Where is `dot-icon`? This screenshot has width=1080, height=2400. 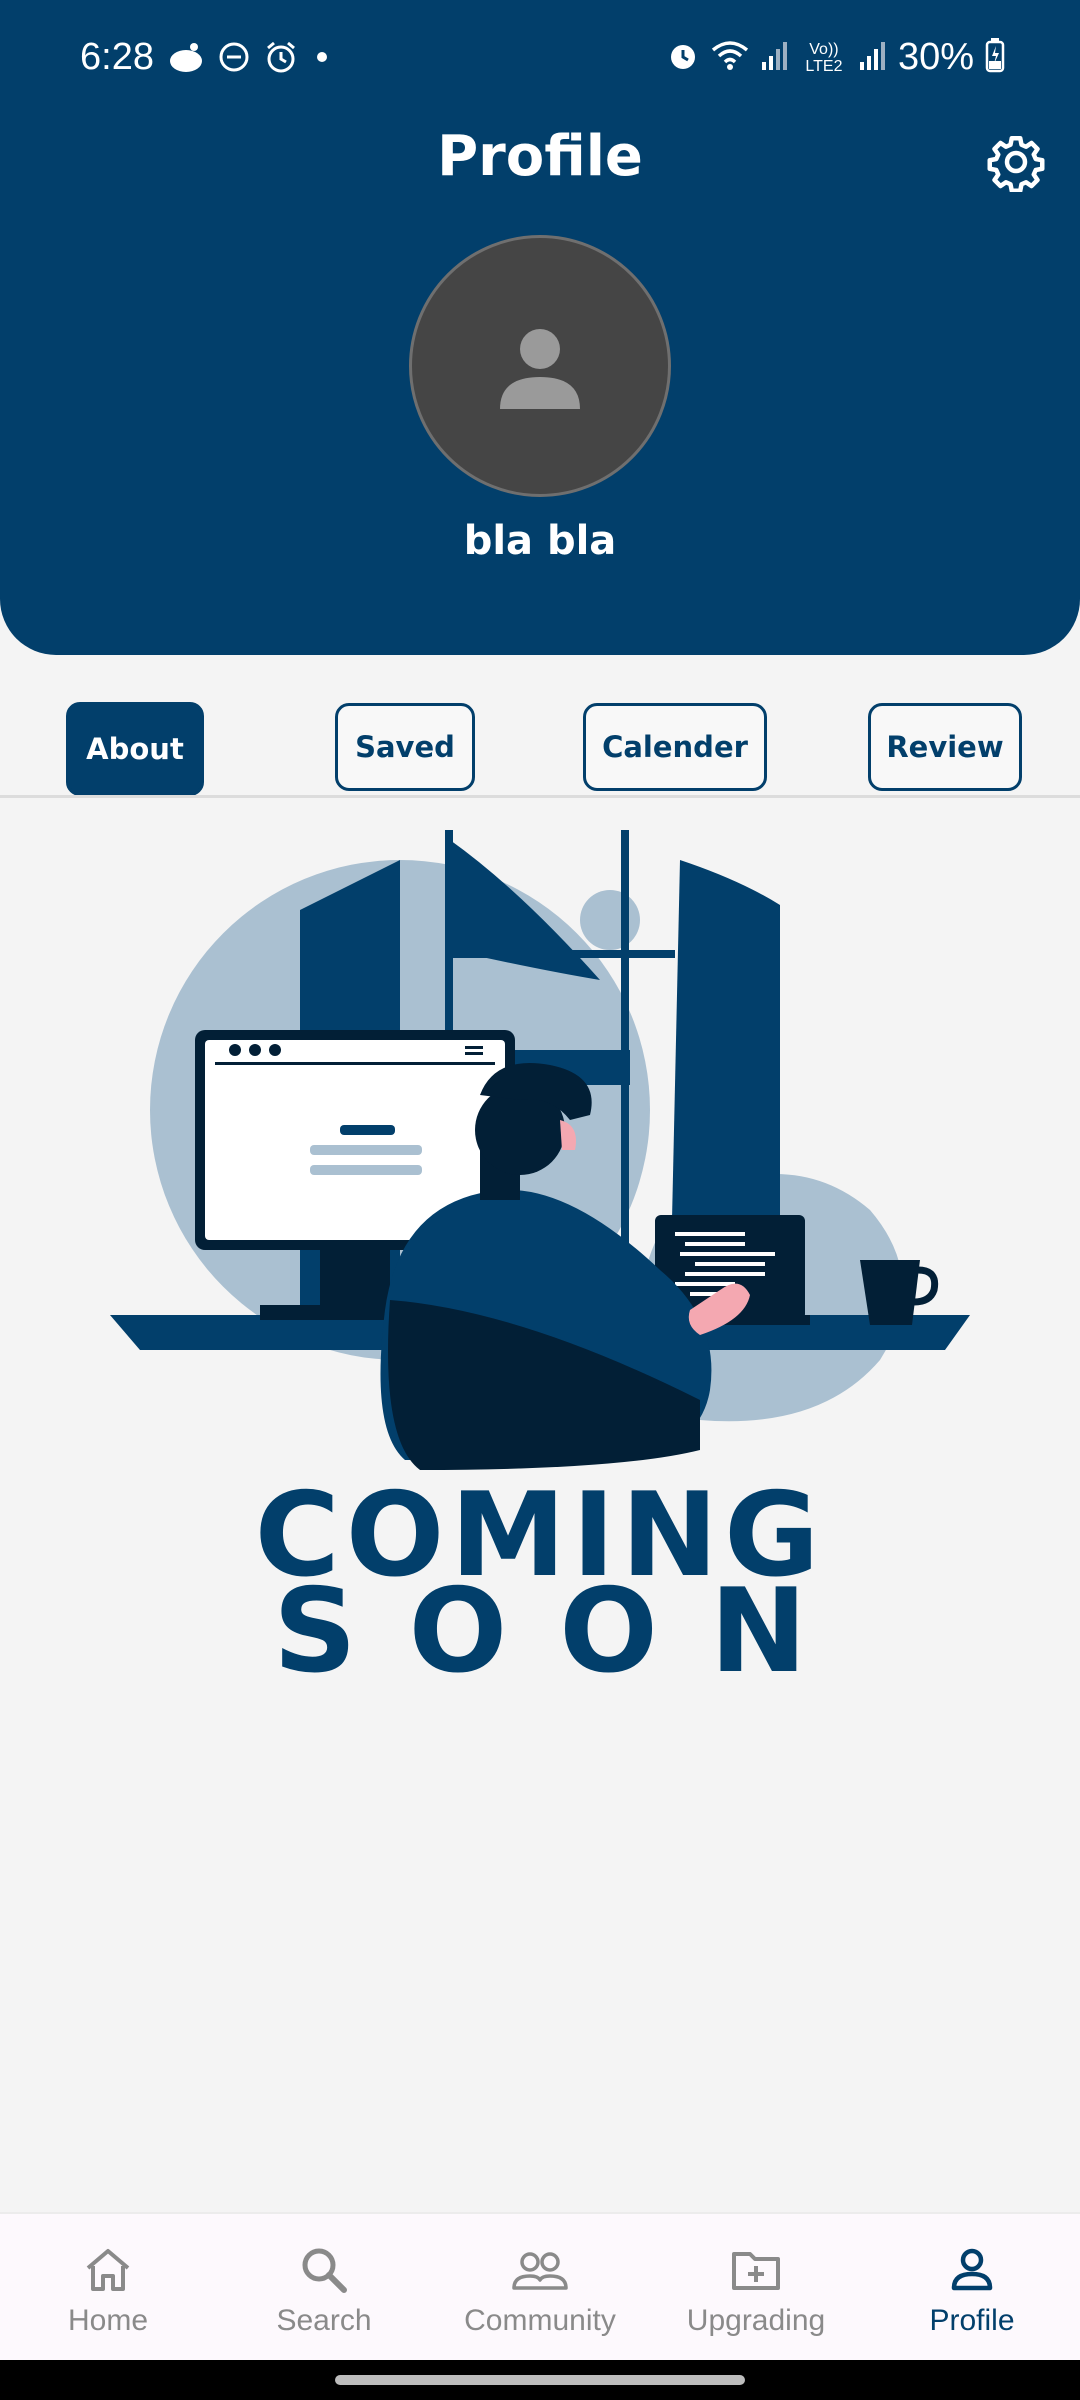 dot-icon is located at coordinates (322, 59).